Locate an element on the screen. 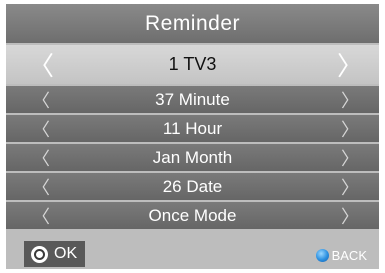  footer-bar: OK BACK is located at coordinates (192, 253).